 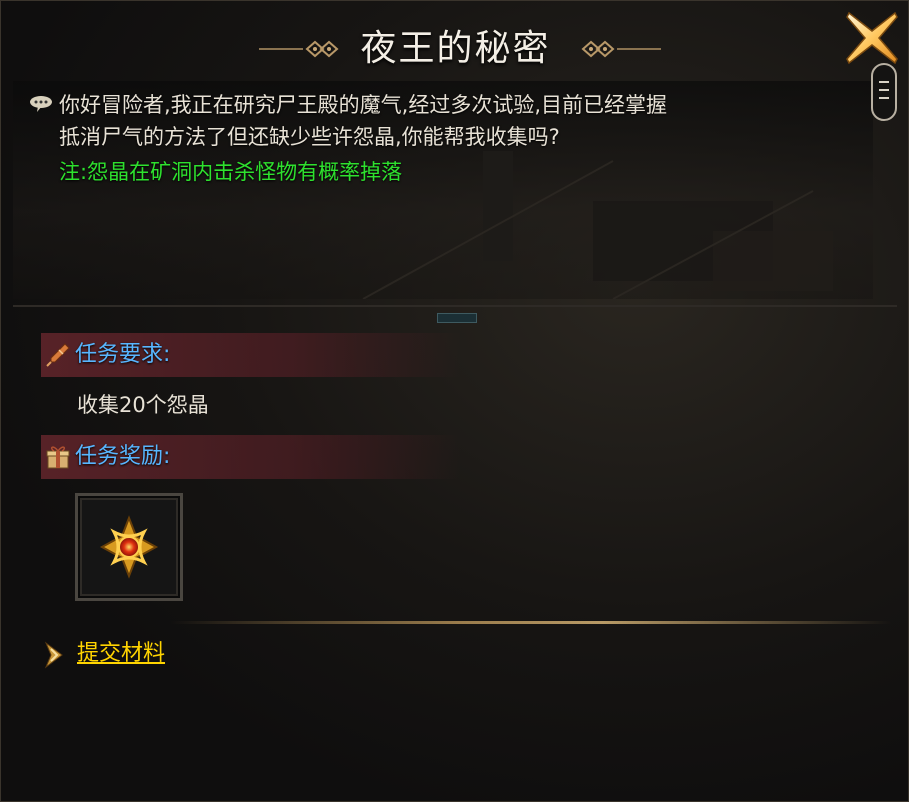 I want to click on golden-amulet-icon, so click(x=129, y=547).